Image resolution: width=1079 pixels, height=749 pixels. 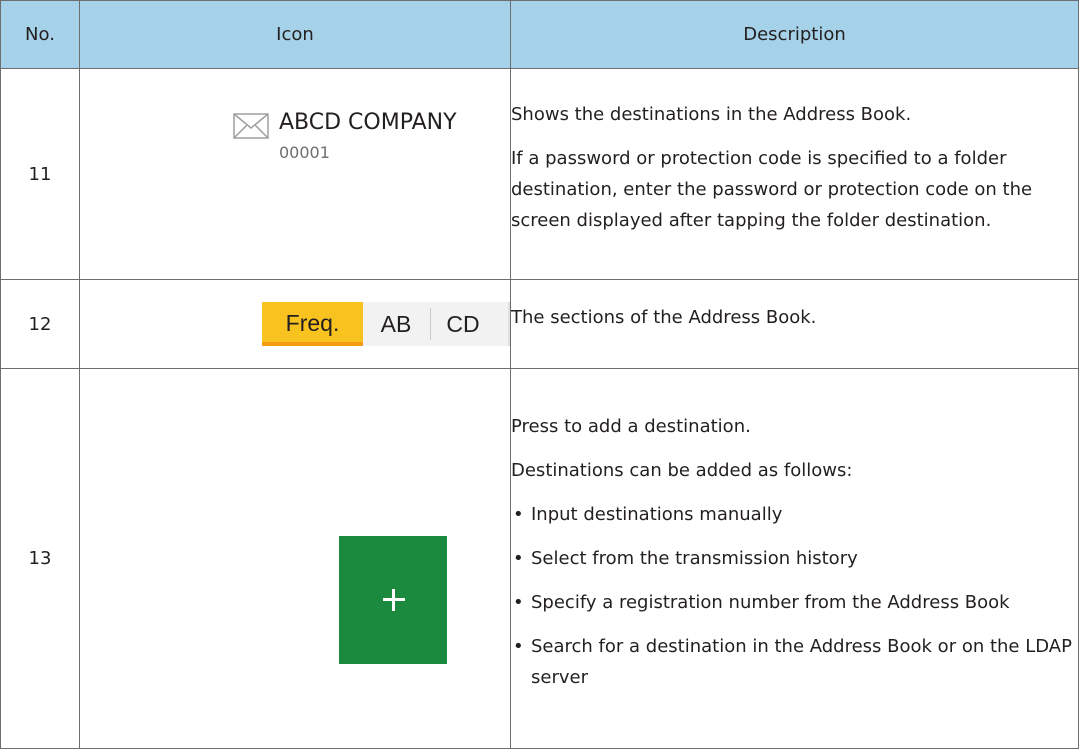 I want to click on row-number: 11, so click(x=40, y=174).